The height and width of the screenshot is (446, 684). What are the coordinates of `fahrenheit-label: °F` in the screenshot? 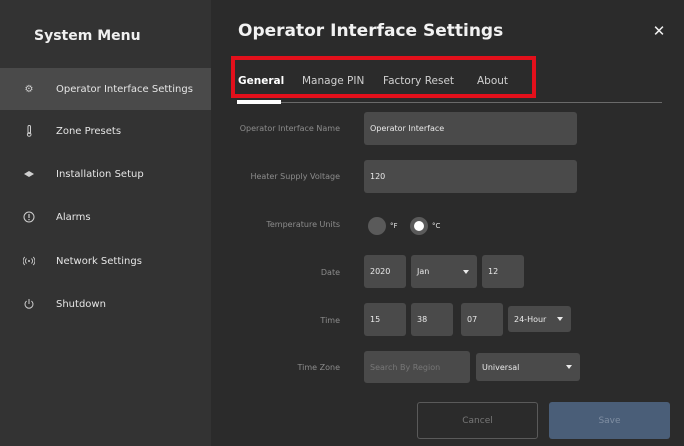 It's located at (394, 226).